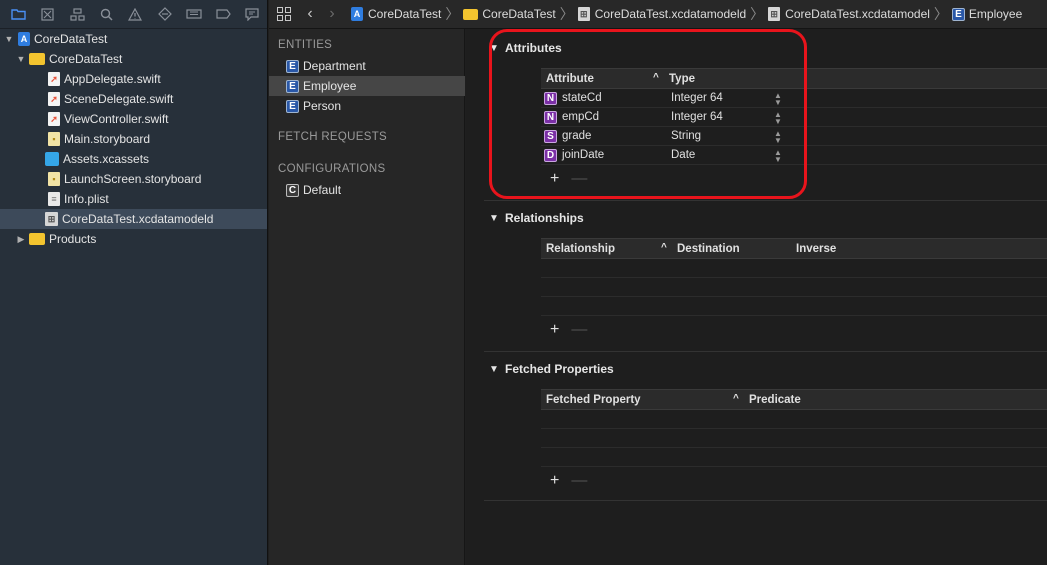 This screenshot has width=1047, height=565. What do you see at coordinates (794, 117) in the screenshot?
I see `attribute-row: N empCd Integer 64 ▲ ▼` at bounding box center [794, 117].